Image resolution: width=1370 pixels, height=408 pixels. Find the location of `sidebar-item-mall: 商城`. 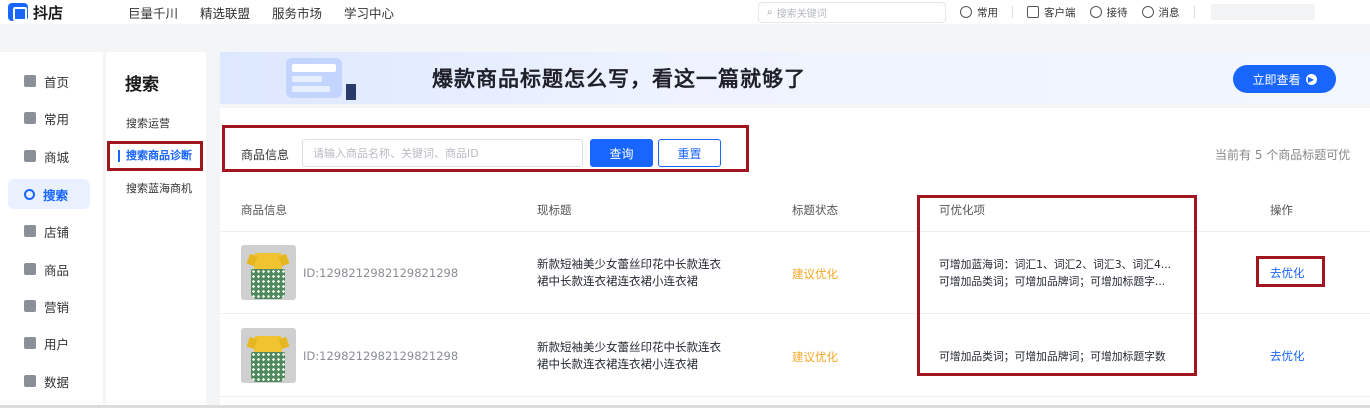

sidebar-item-mall: 商城 is located at coordinates (49, 156).